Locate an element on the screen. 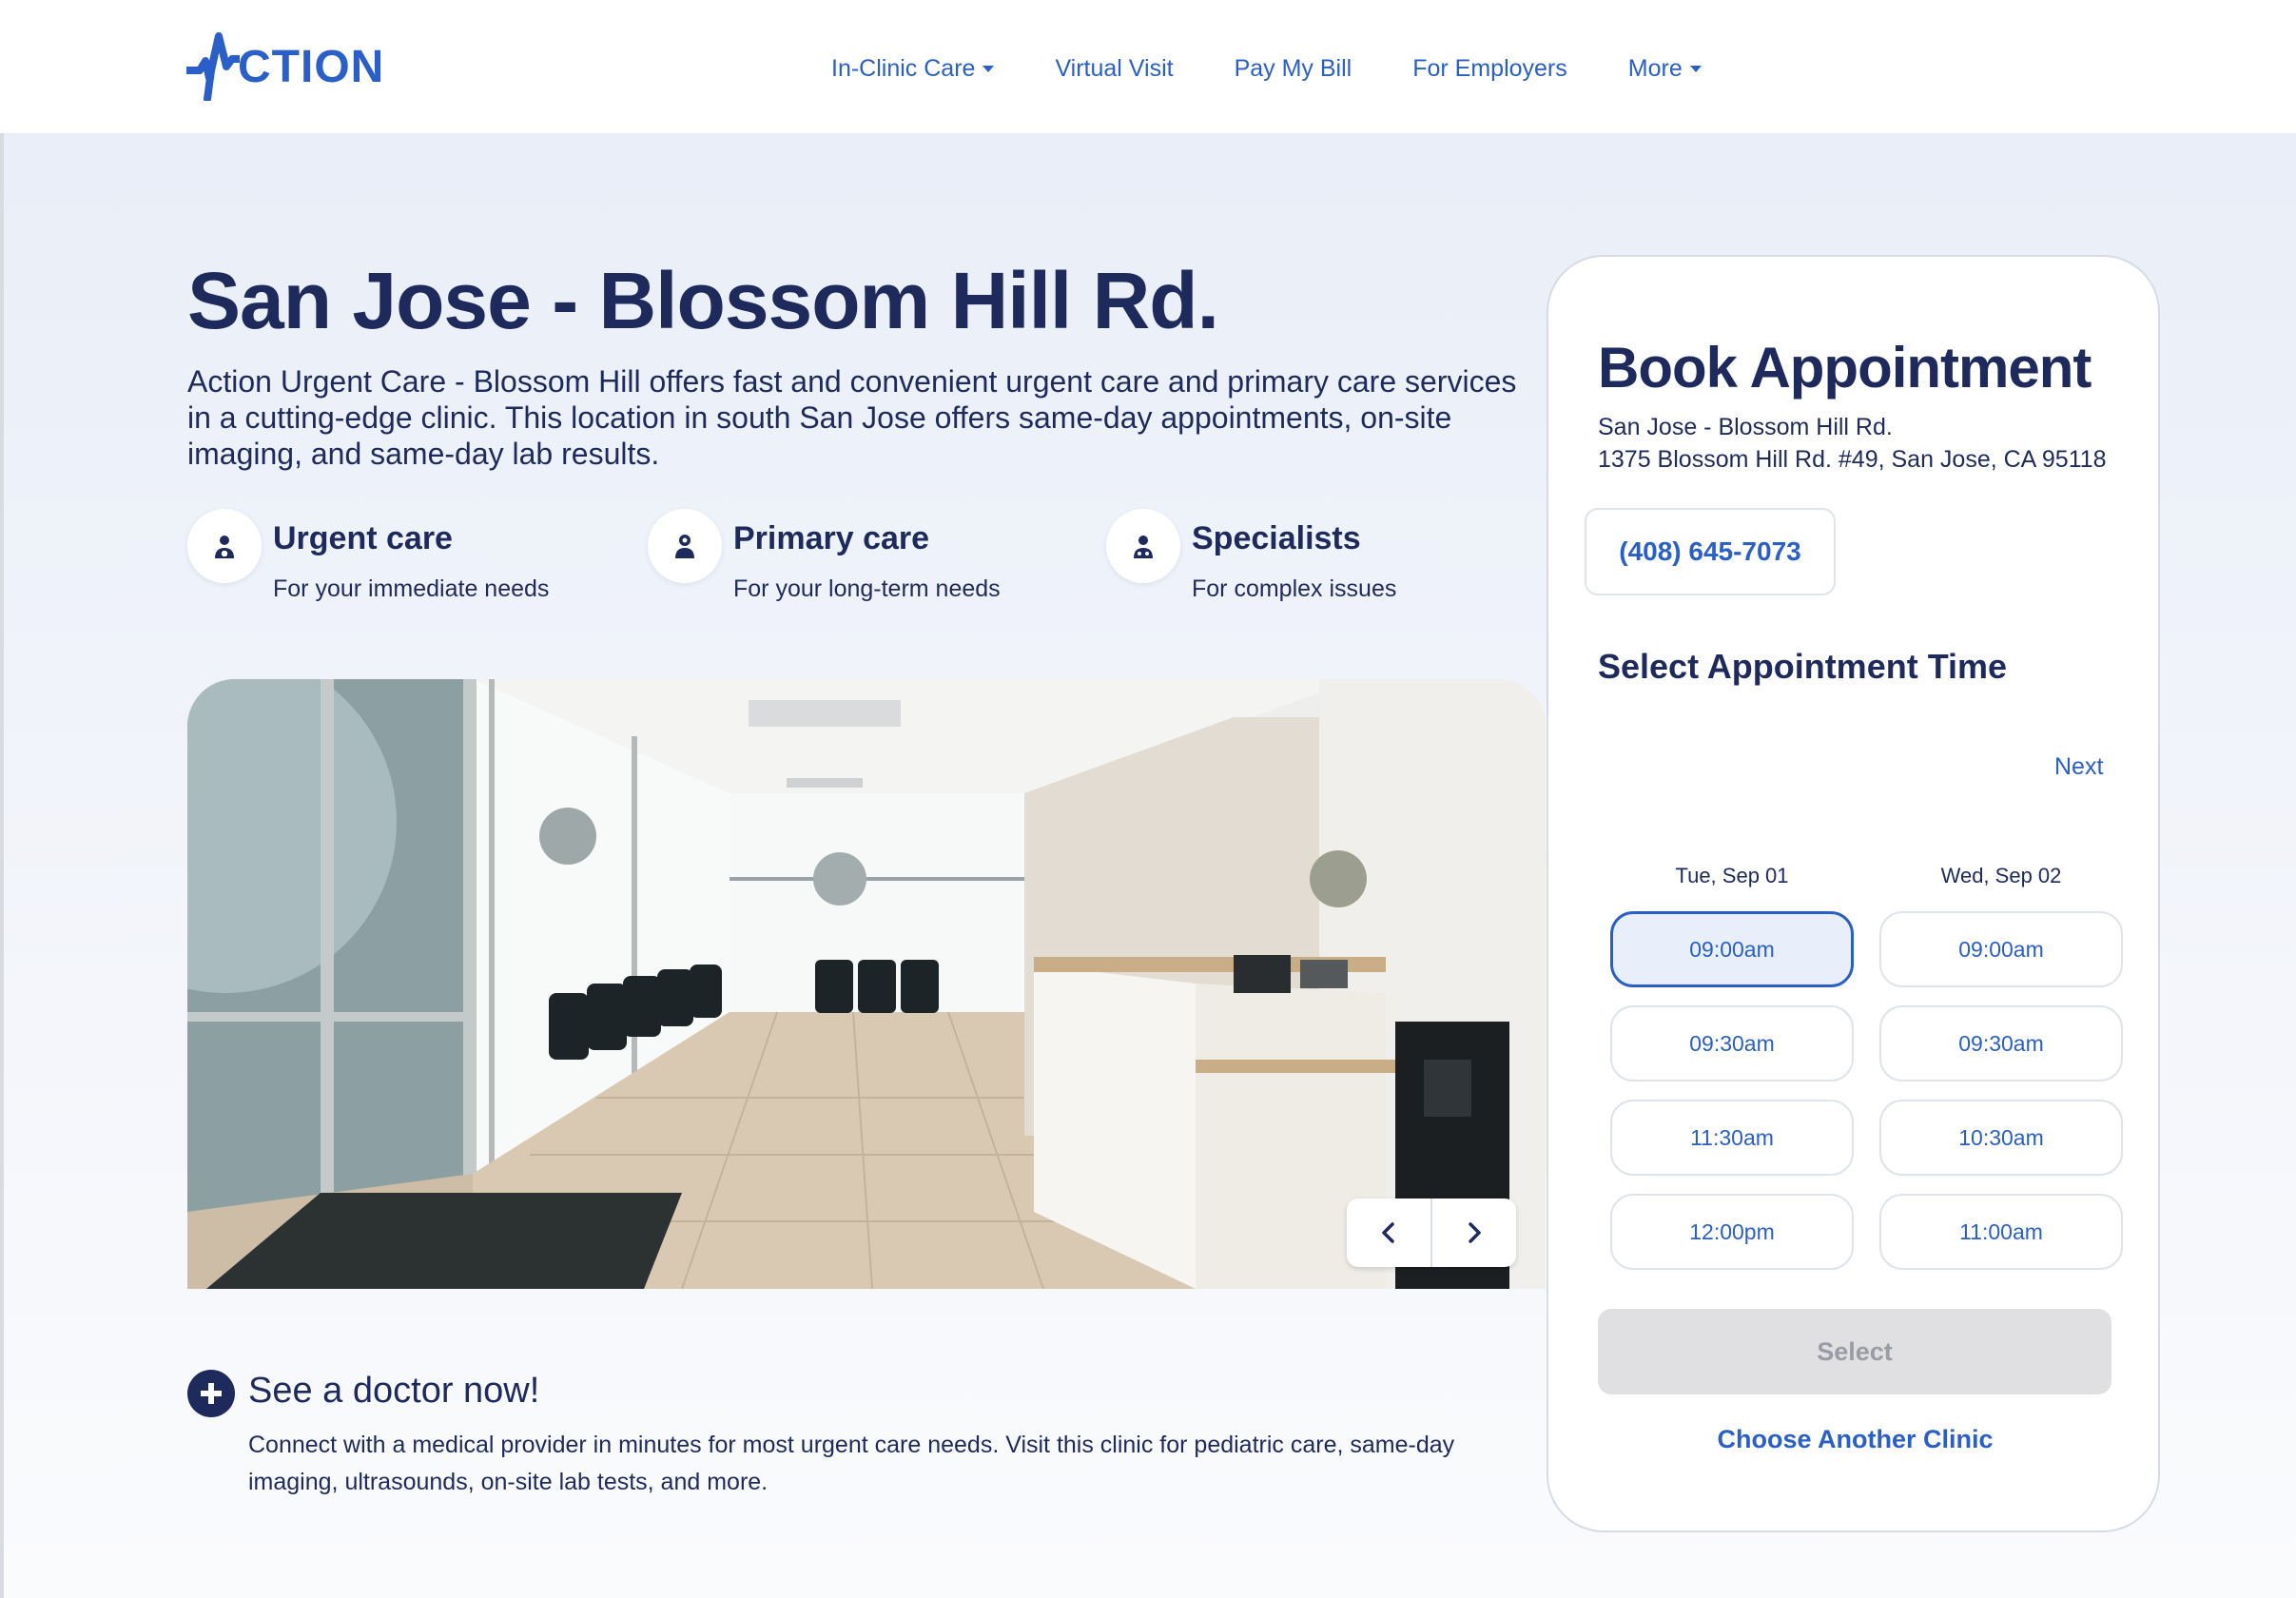 The width and height of the screenshot is (2296, 1598). carousel-prev-button is located at coordinates (1389, 1232).